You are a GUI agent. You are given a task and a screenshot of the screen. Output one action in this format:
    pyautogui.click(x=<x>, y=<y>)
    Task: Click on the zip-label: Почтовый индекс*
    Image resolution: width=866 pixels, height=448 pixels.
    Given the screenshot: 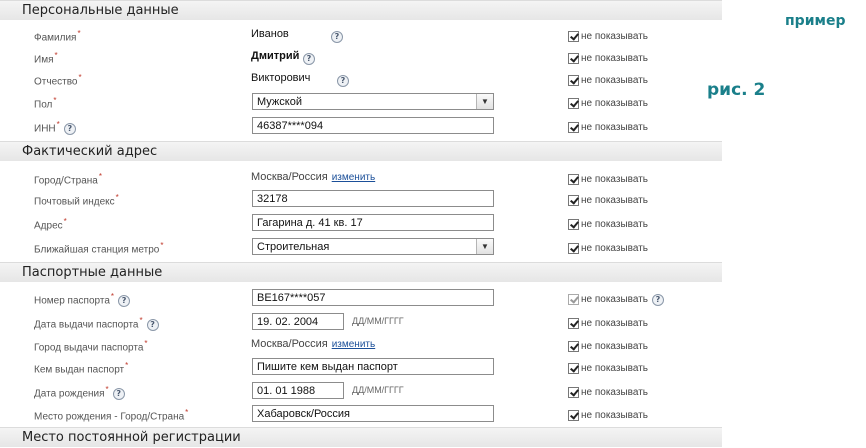 What is the action you would take?
    pyautogui.click(x=76, y=200)
    